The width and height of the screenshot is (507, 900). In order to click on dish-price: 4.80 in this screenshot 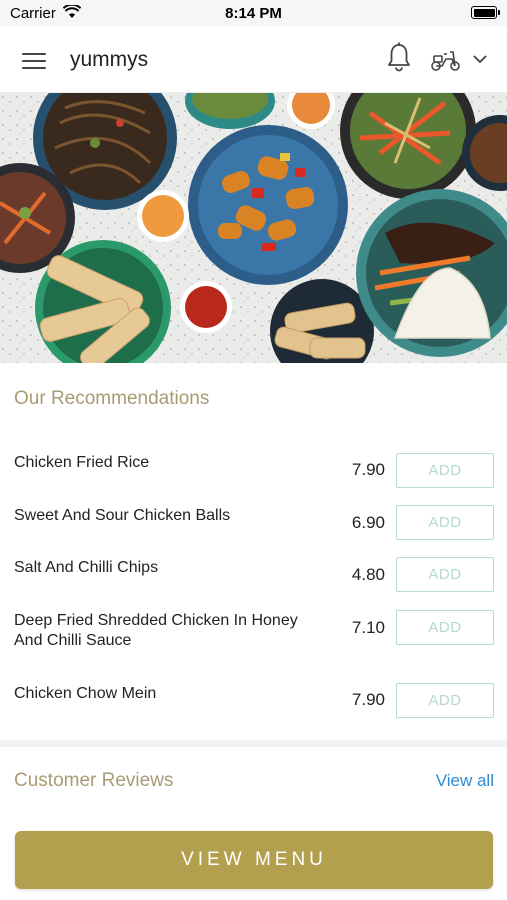, I will do `click(368, 574)`.